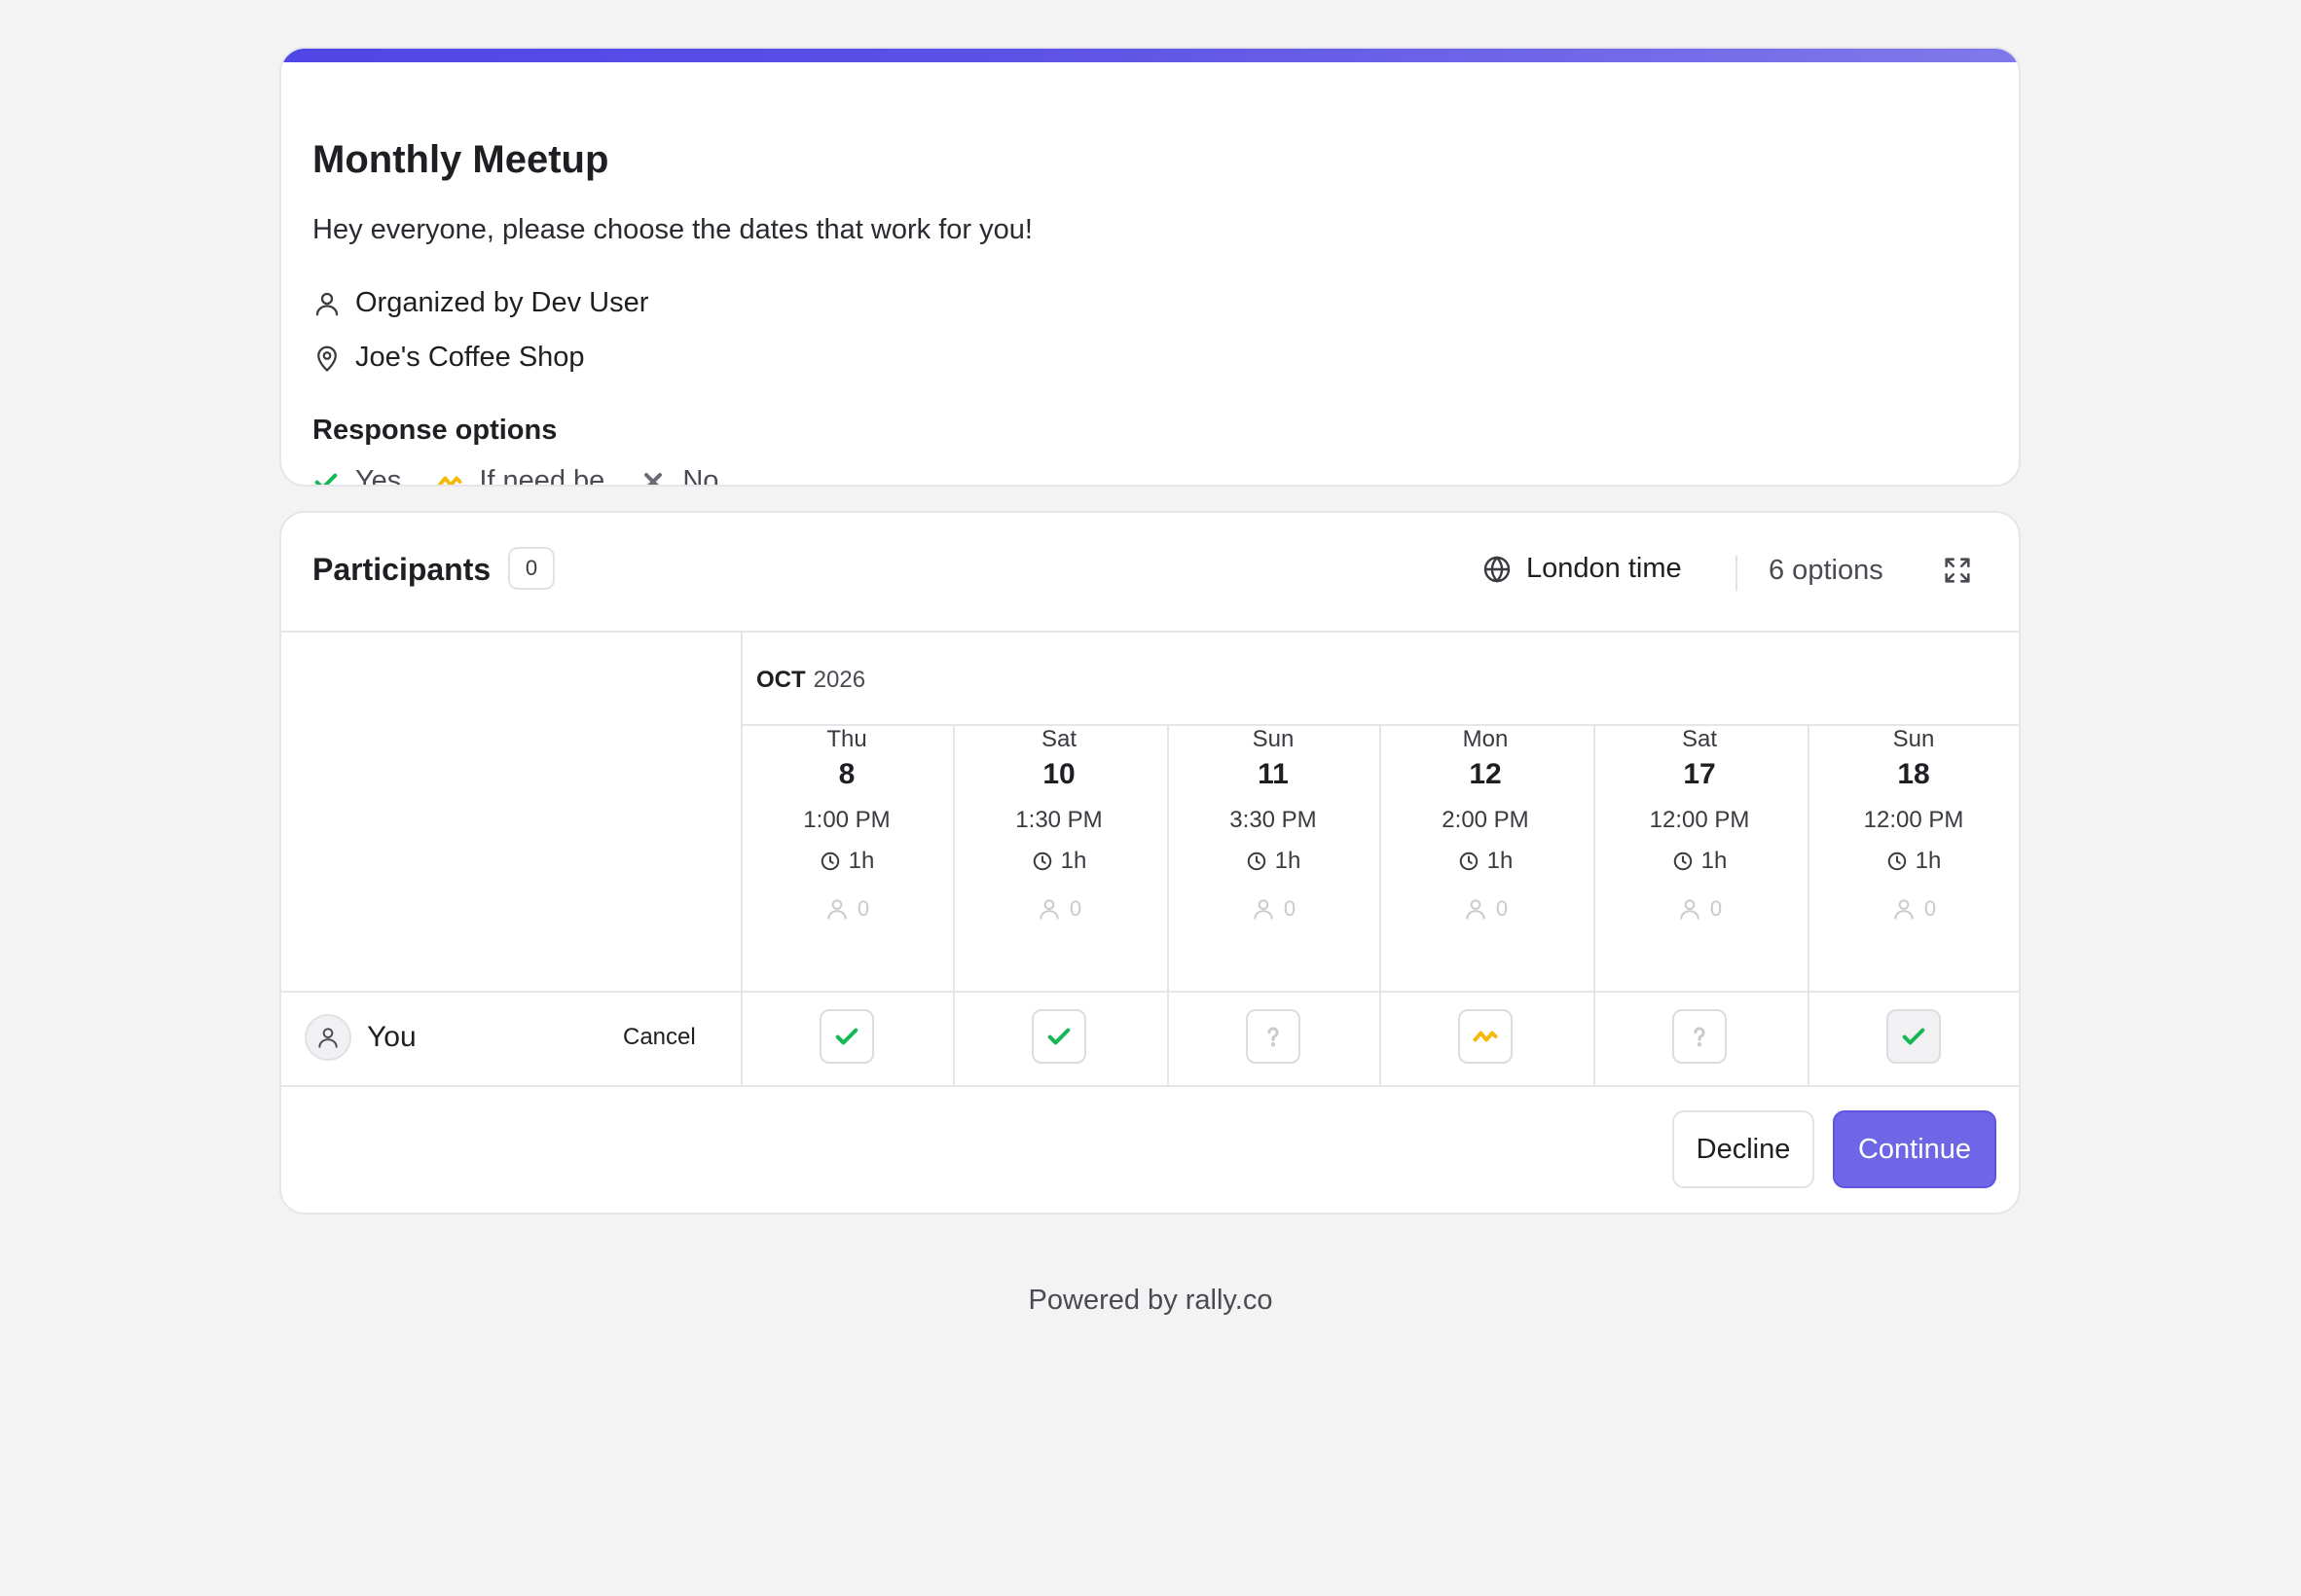  Describe the element at coordinates (1914, 1149) in the screenshot. I see `continue-button: Continue` at that location.